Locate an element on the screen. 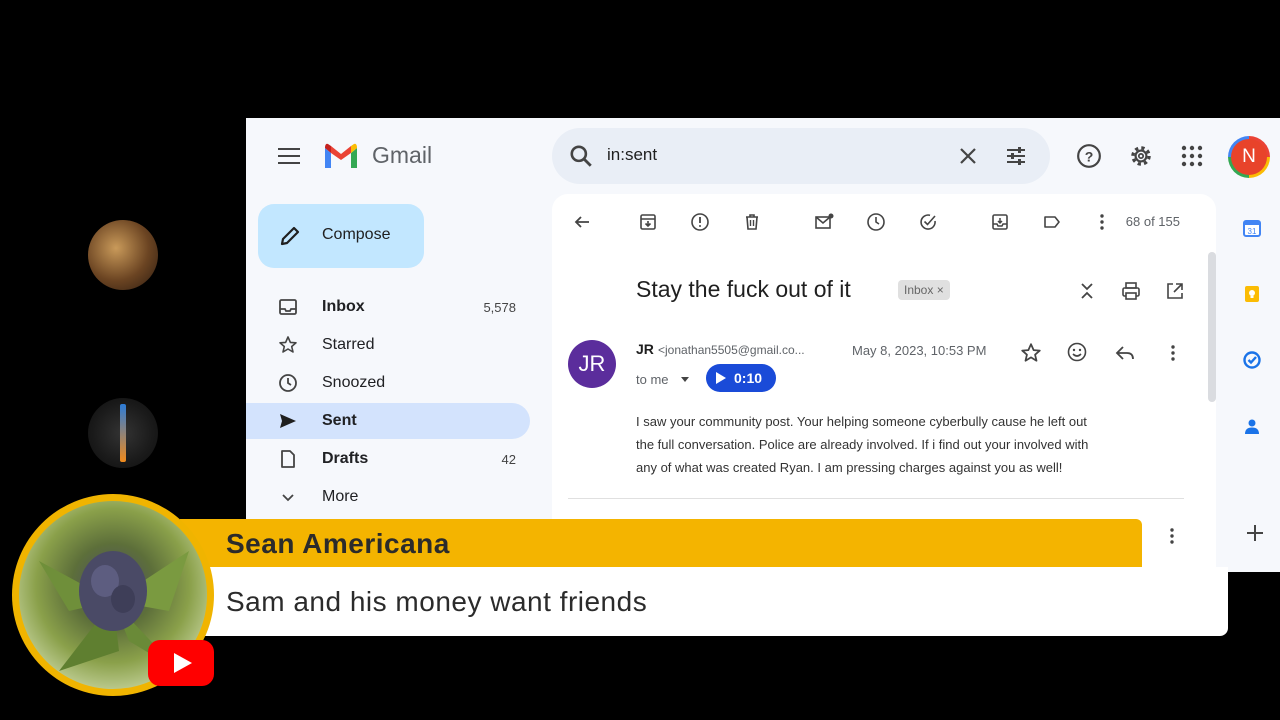 The image size is (1280, 720). reply-icon is located at coordinates (1125, 353).